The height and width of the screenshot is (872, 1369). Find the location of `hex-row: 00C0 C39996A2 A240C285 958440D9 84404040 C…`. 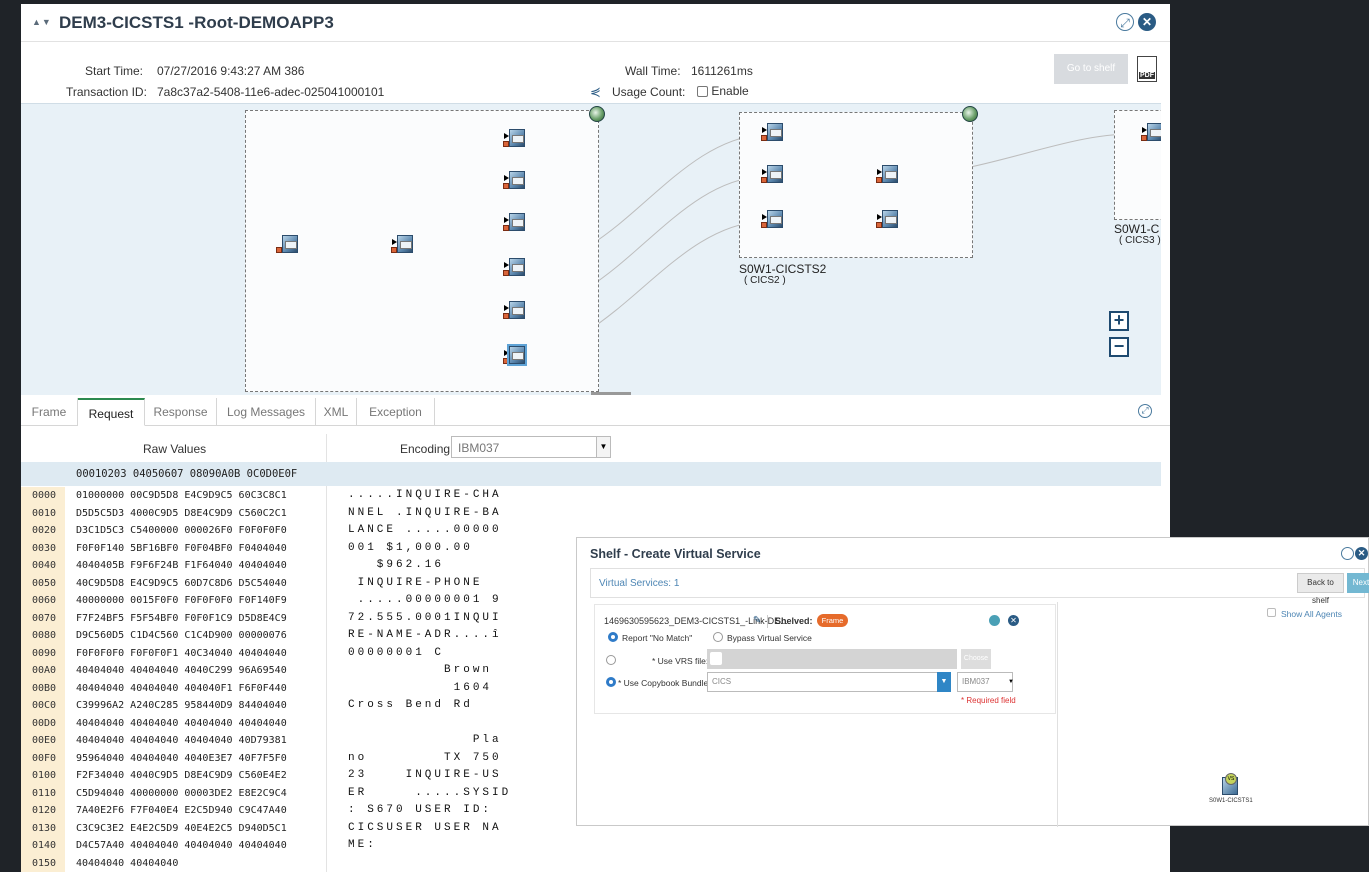

hex-row: 00C0 C39996A2 A240C285 958440D9 84404040 C… is located at coordinates (301, 706).